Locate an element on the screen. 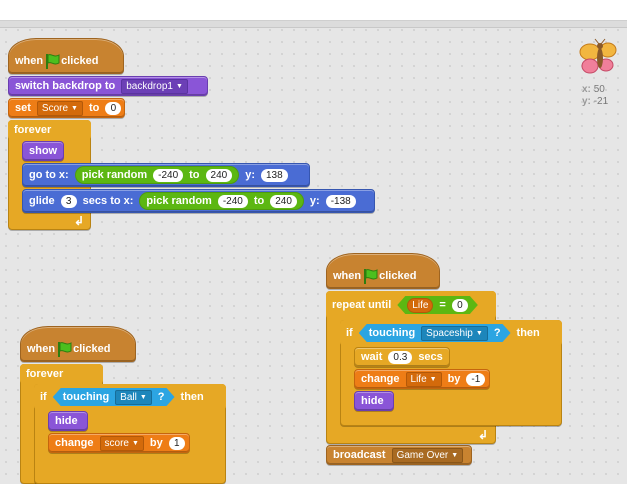 This screenshot has height=484, width=627. backdrop-dropdown: backdrop1 ▼ is located at coordinates (154, 86).